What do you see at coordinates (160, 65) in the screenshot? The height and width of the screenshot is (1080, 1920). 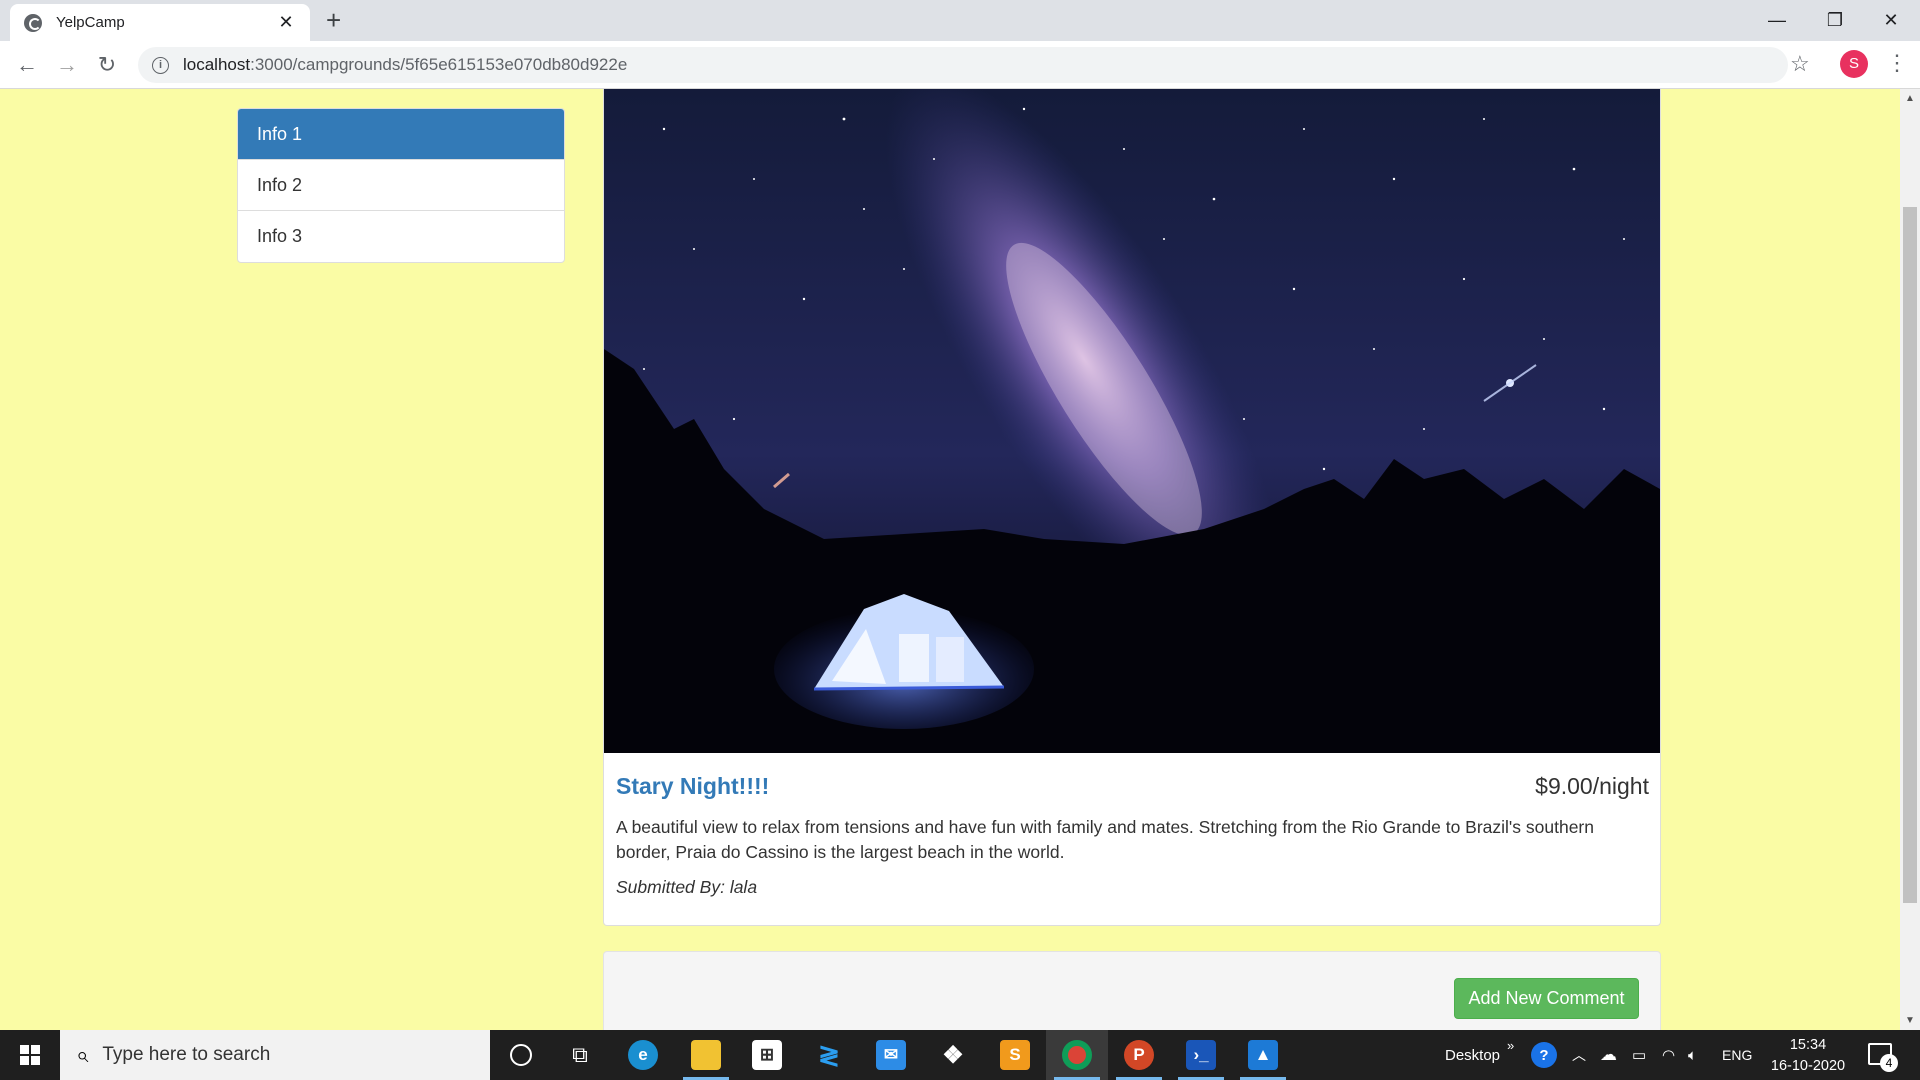 I see `site-info-icon: i` at bounding box center [160, 65].